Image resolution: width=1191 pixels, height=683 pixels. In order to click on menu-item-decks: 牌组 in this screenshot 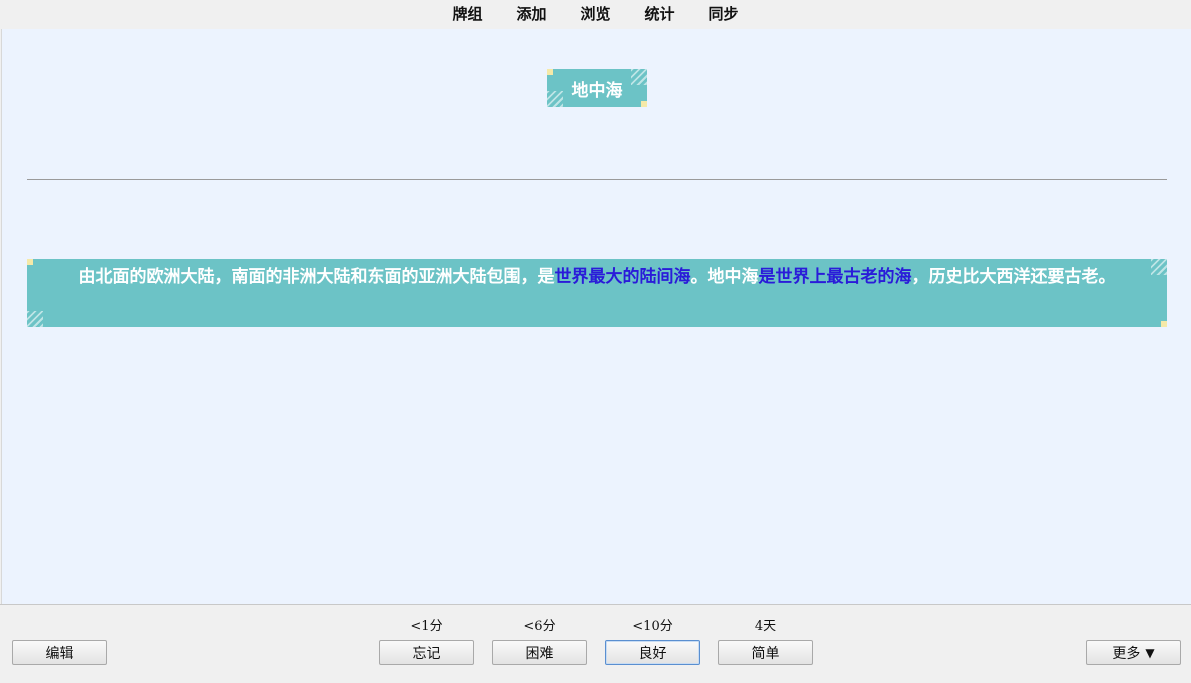, I will do `click(467, 14)`.